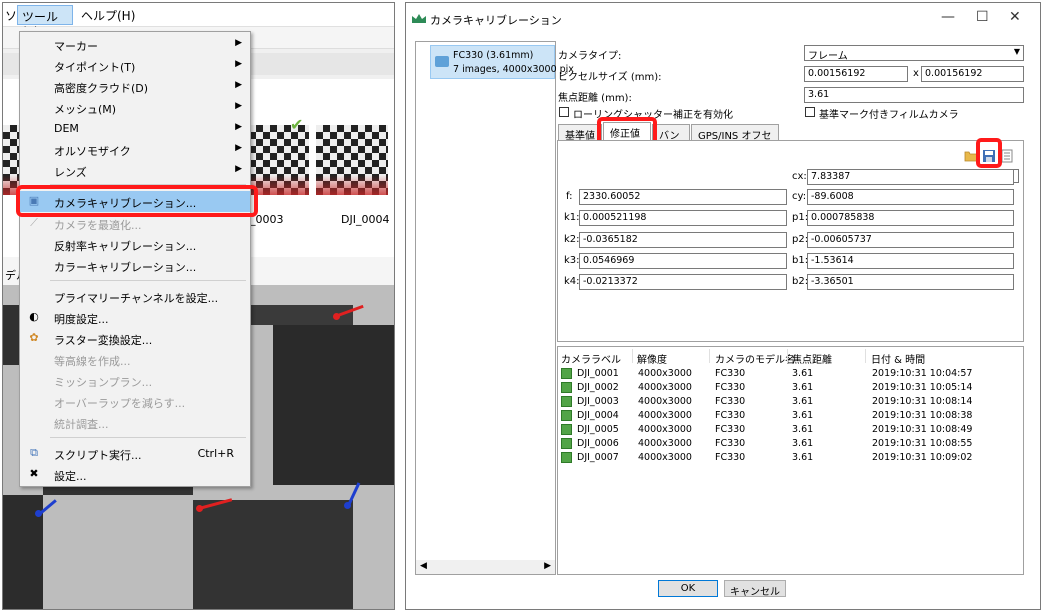 The width and height of the screenshot is (1043, 615). Describe the element at coordinates (910, 240) in the screenshot. I see `param-p2-input: -0.00605737` at that location.